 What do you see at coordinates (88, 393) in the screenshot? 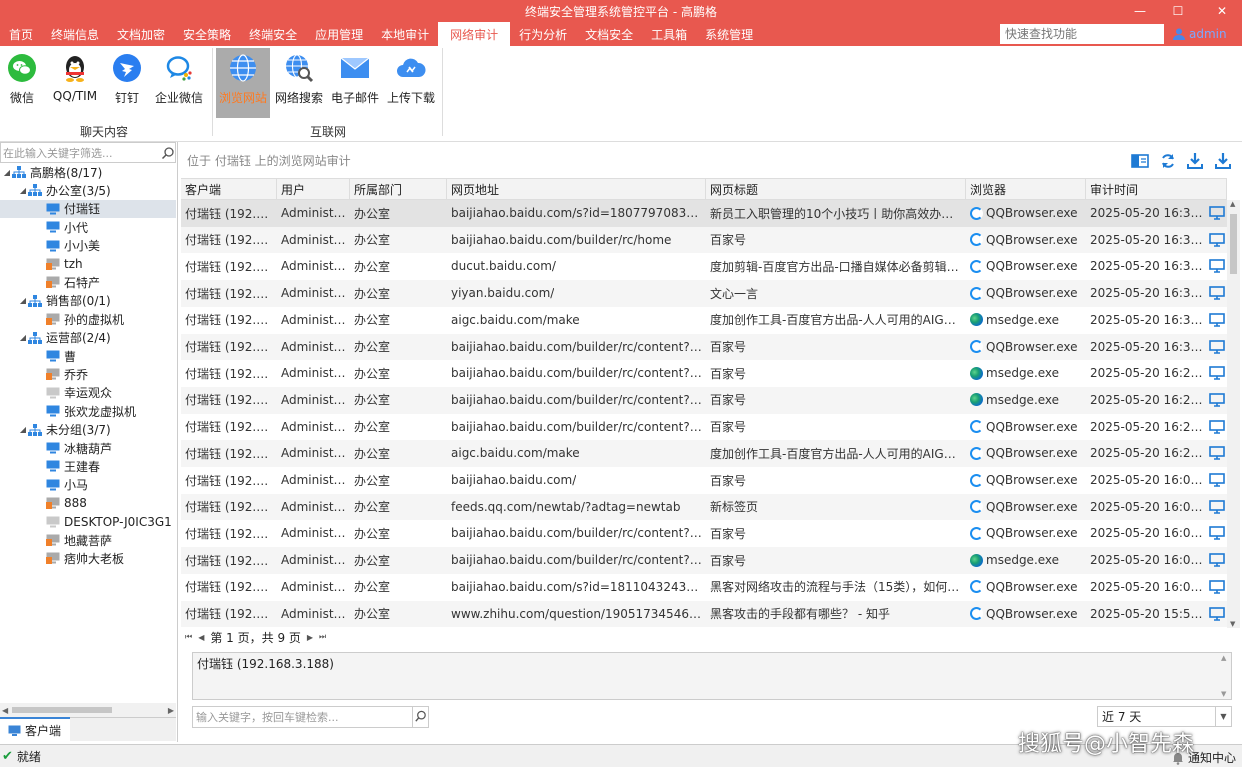
I see `tree-client: 幸运观众` at bounding box center [88, 393].